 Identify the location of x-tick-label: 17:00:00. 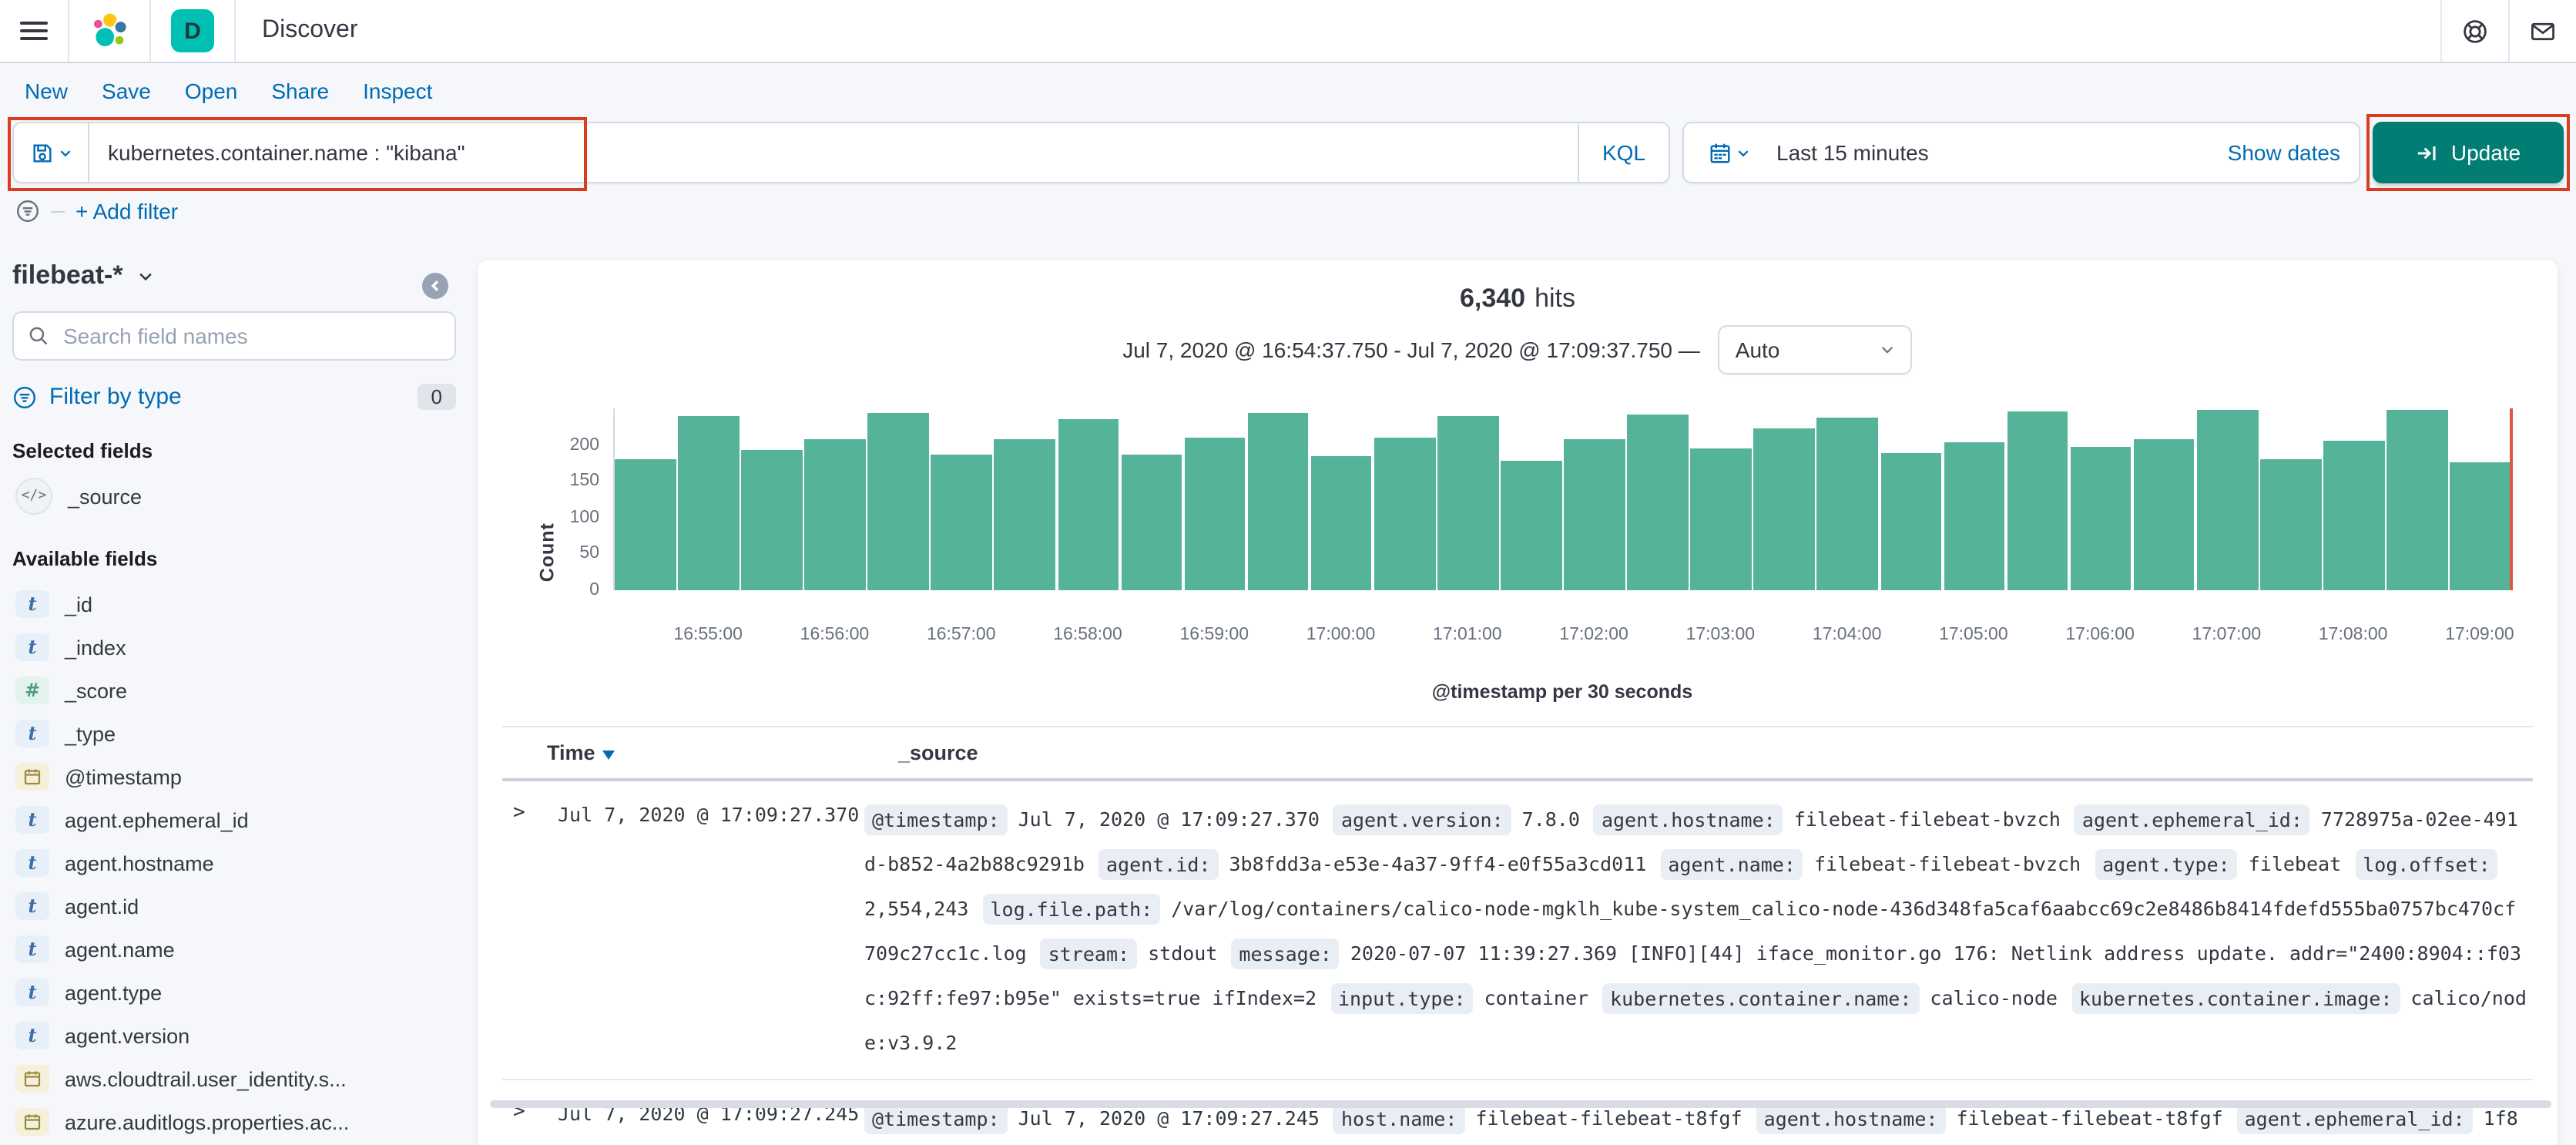
(1341, 635).